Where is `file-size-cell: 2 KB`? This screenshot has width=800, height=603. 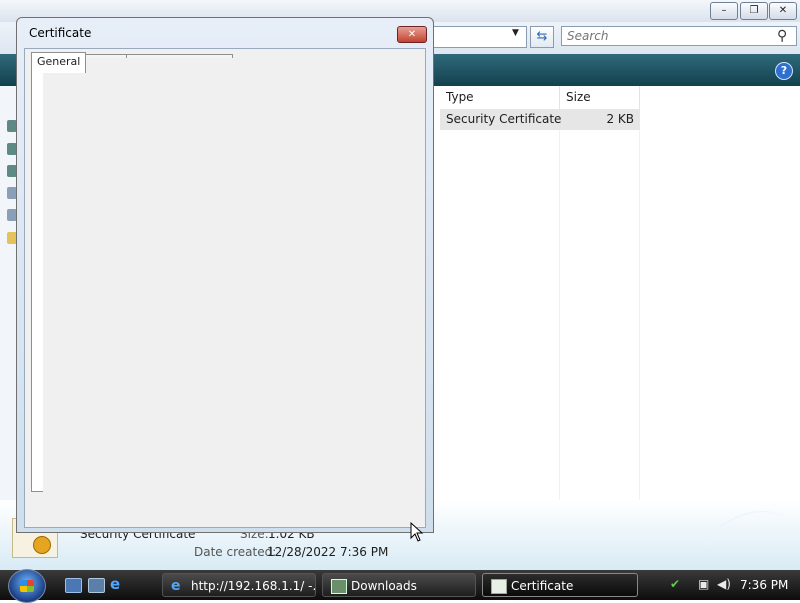 file-size-cell: 2 KB is located at coordinates (620, 119).